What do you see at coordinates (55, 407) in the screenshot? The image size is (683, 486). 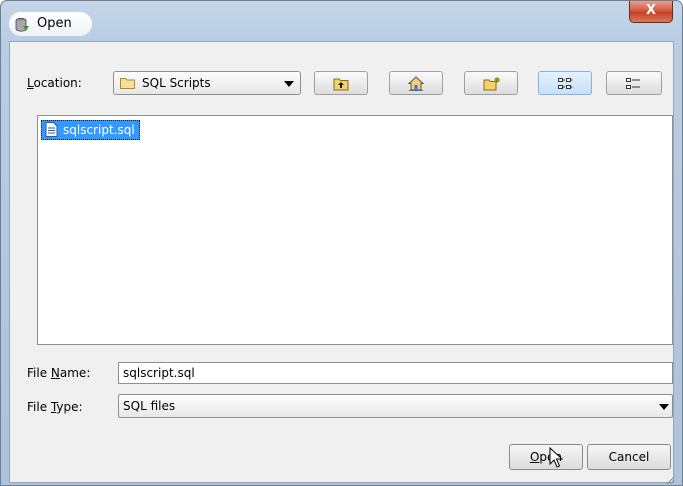 I see `file-type-label: File Type:` at bounding box center [55, 407].